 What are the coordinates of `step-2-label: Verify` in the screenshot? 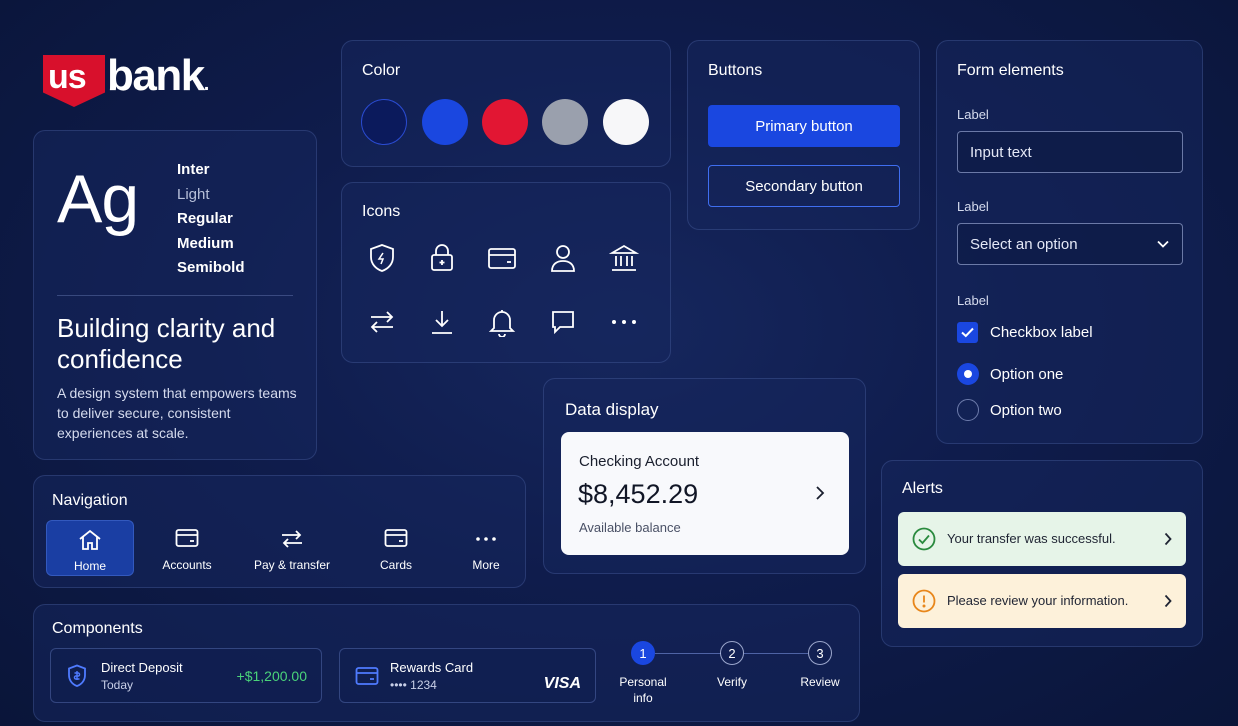 It's located at (731, 682).